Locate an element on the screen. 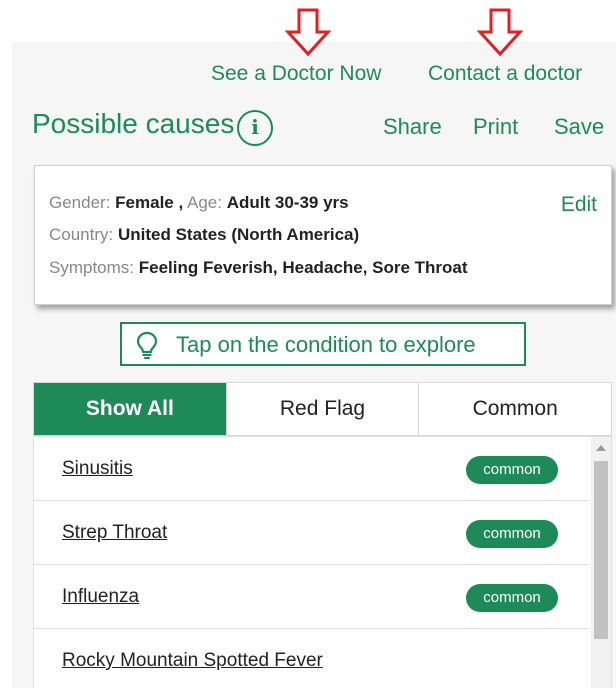 This screenshot has width=616, height=688. gender-label: Gender: is located at coordinates (80, 202).